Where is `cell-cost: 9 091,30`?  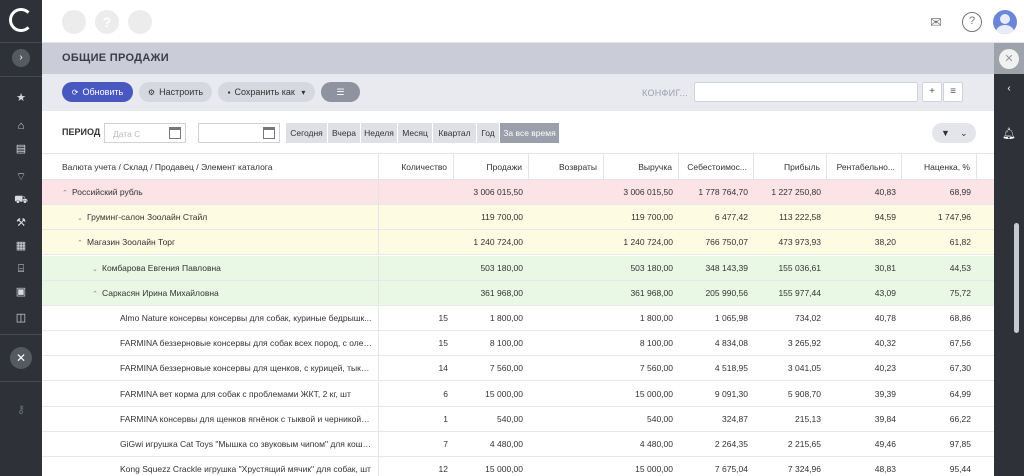 cell-cost: 9 091,30 is located at coordinates (731, 393).